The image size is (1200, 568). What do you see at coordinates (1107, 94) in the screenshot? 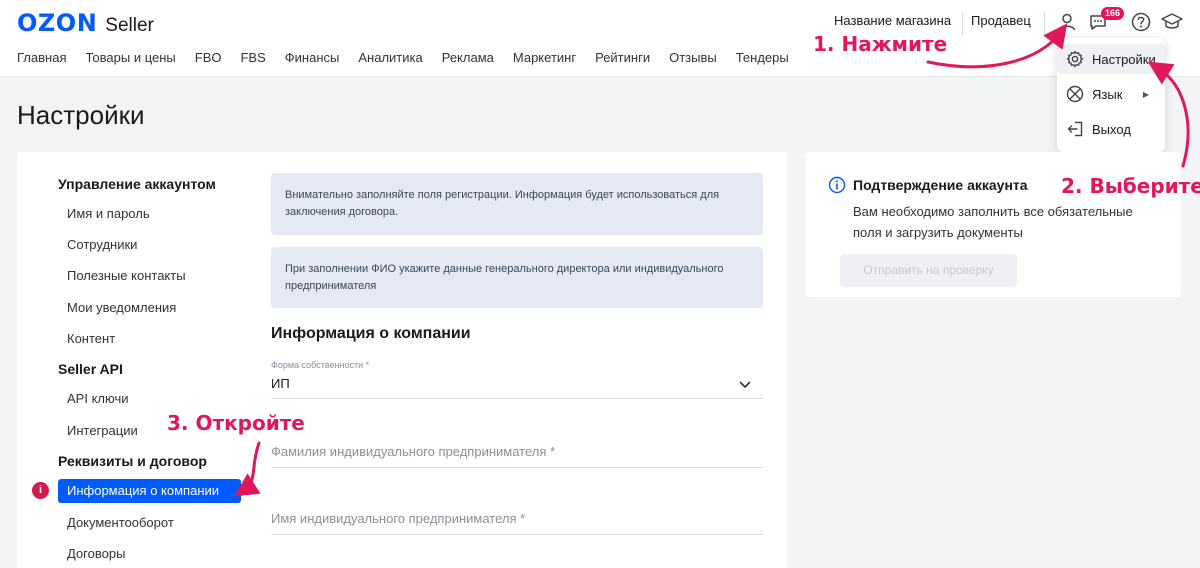
I see `menu-item-language-label: Язык` at bounding box center [1107, 94].